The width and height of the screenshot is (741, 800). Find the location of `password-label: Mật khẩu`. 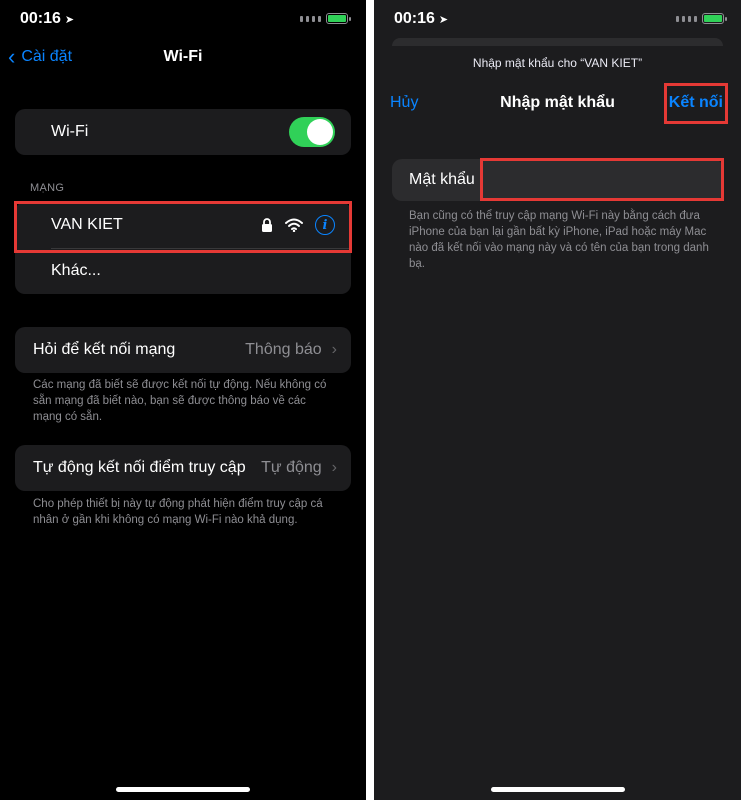

password-label: Mật khẩu is located at coordinates (442, 179).